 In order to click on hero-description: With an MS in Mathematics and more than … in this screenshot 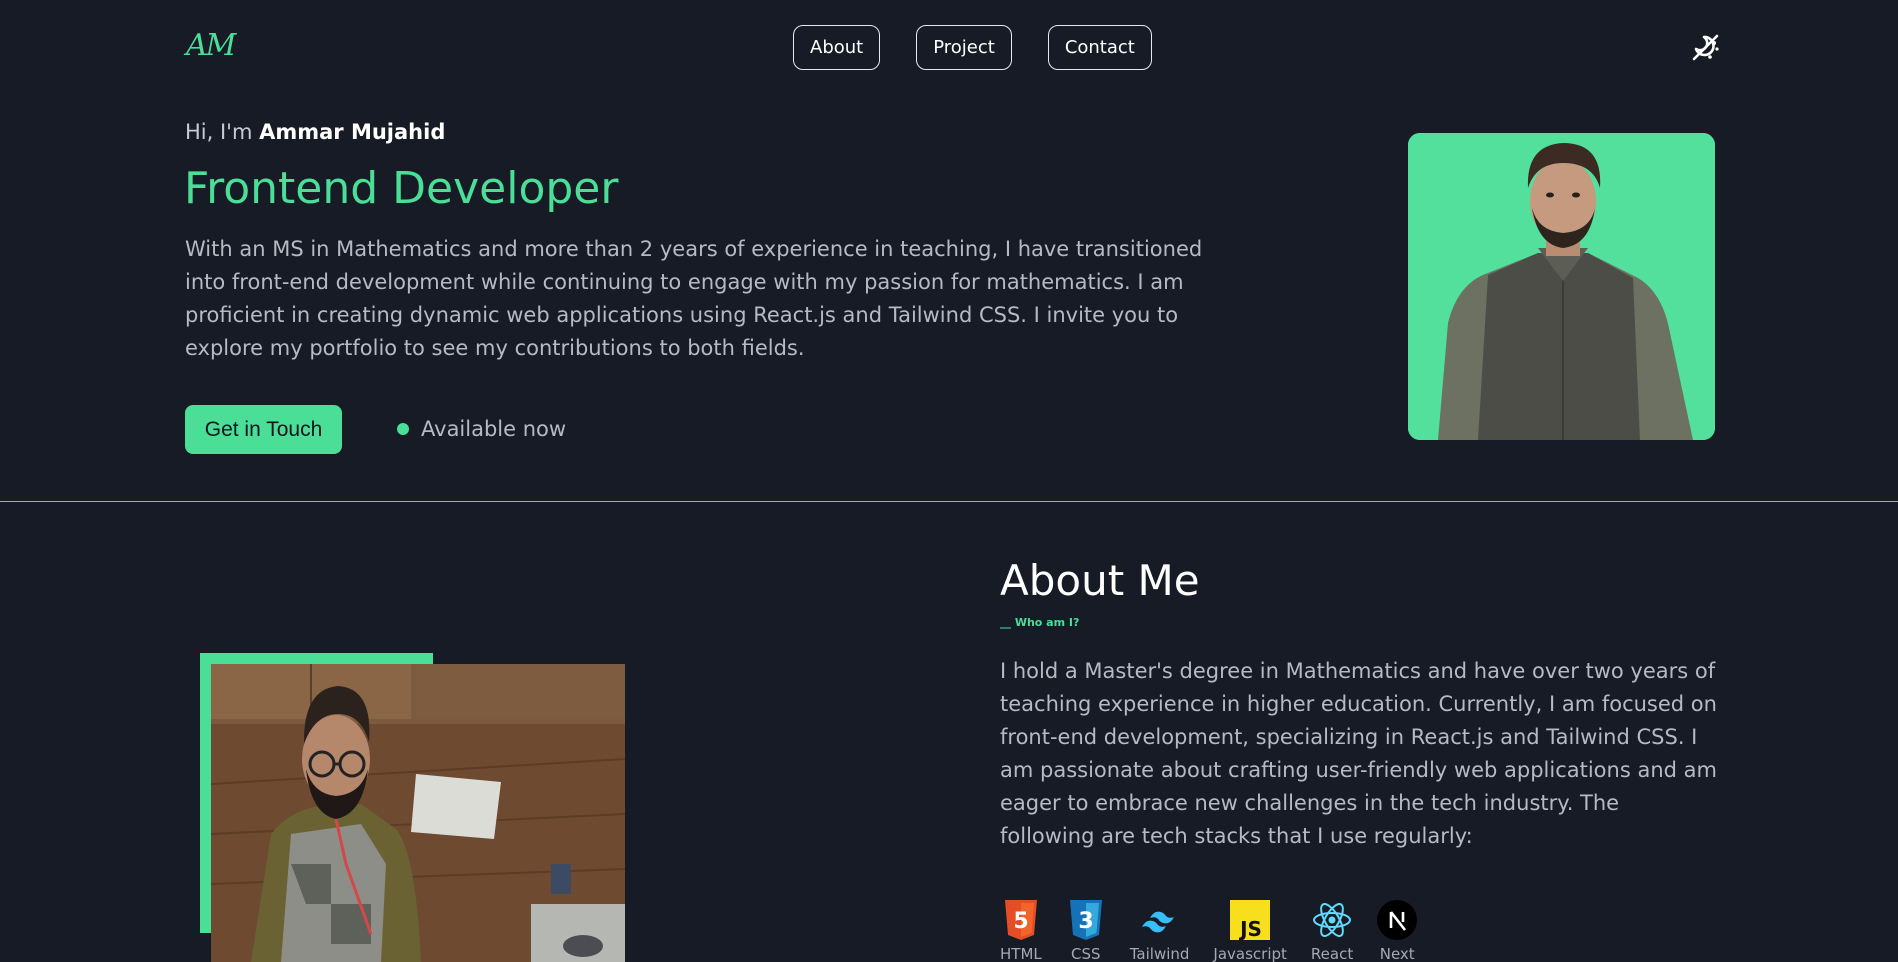, I will do `click(694, 298)`.